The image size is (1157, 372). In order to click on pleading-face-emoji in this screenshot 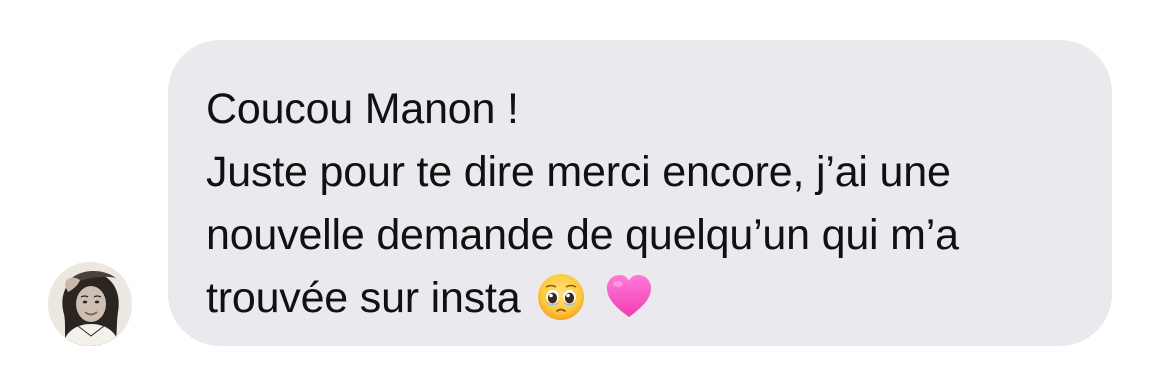, I will do `click(561, 297)`.